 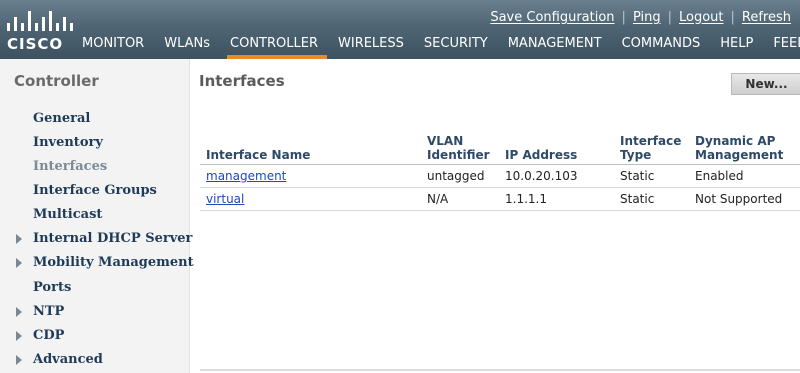 What do you see at coordinates (67, 214) in the screenshot?
I see `sidebar-item-multicast: Multicast` at bounding box center [67, 214].